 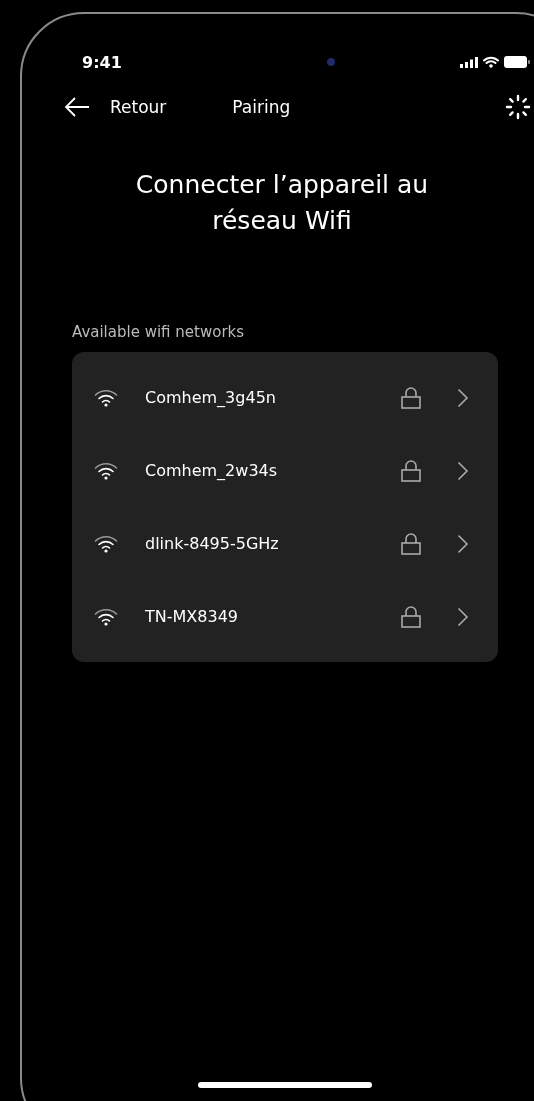 I want to click on section-label: Available wifi networks, so click(x=159, y=332).